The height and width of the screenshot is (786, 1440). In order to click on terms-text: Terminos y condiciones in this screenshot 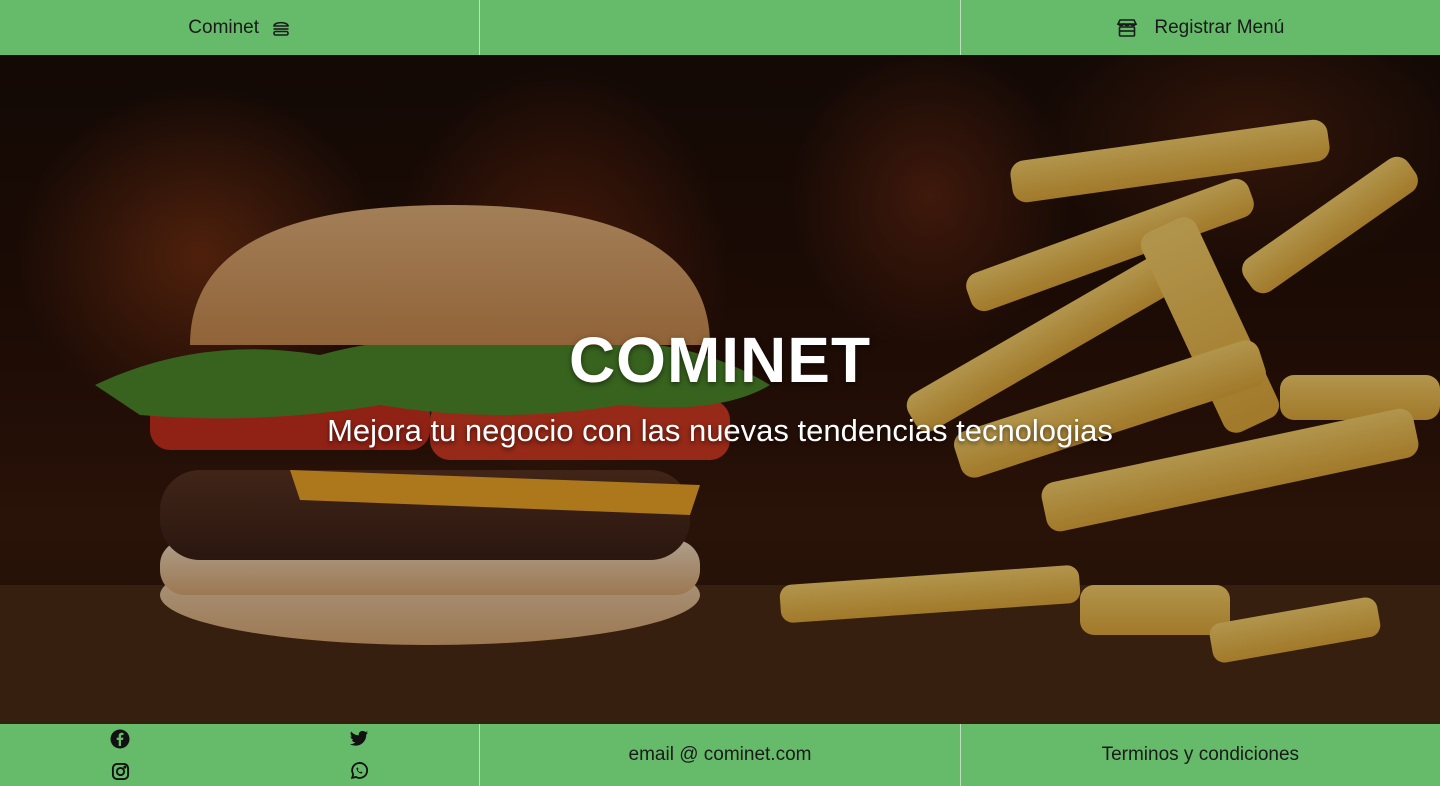, I will do `click(1200, 754)`.